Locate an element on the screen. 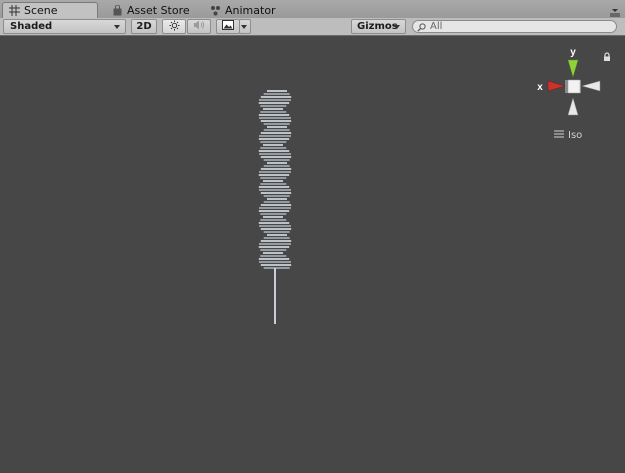  lighting-toggle is located at coordinates (174, 26).